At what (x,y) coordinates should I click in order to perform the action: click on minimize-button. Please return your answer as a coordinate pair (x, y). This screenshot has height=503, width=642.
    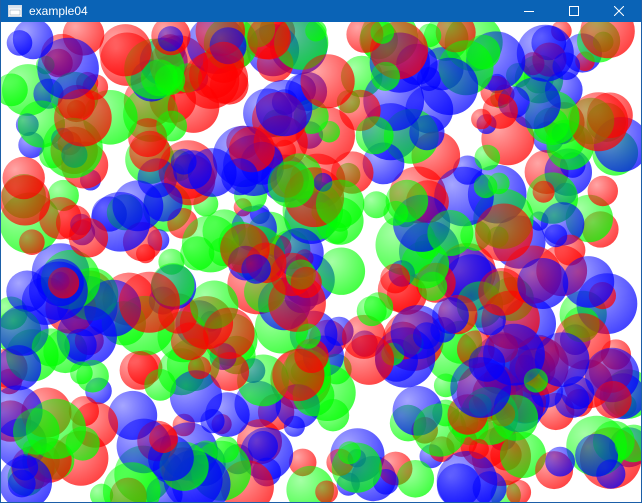
    Looking at the image, I should click on (528, 11).